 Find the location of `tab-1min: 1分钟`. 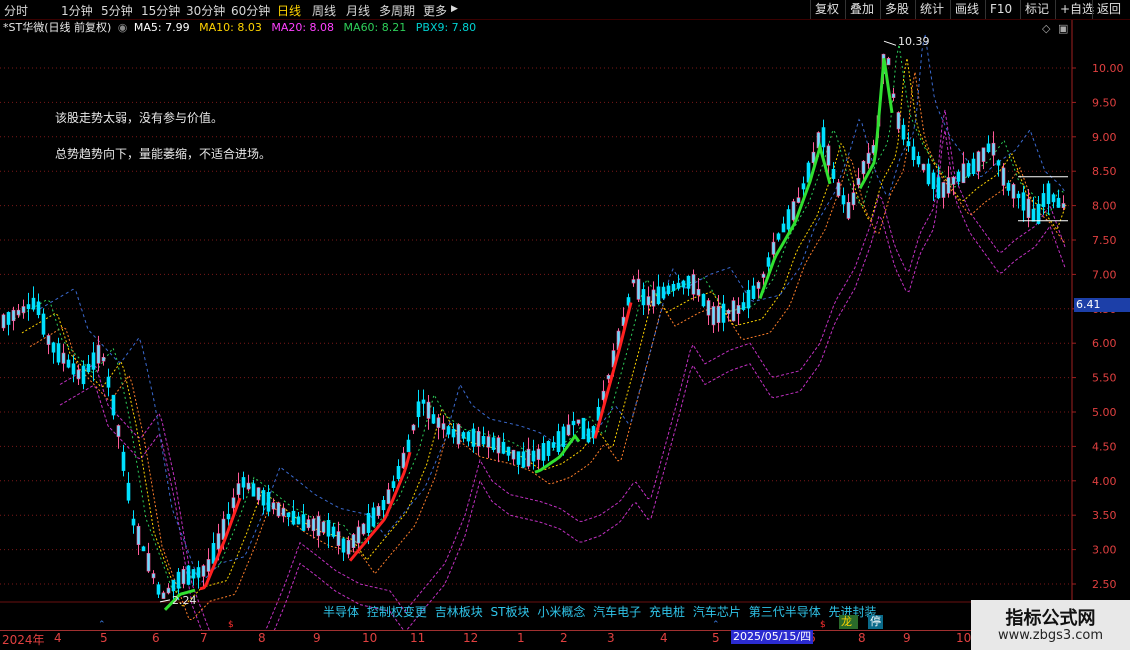

tab-1min: 1分钟 is located at coordinates (77, 10).